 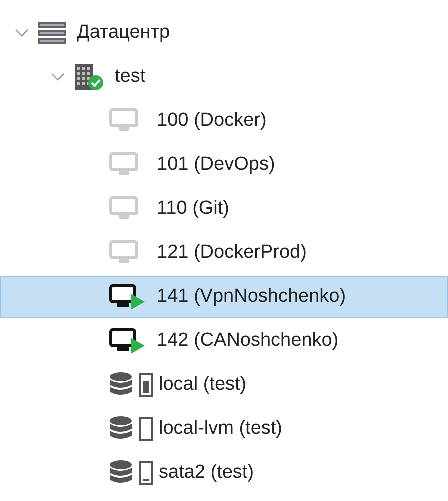 I want to click on tree-item: local (test), so click(x=224, y=385).